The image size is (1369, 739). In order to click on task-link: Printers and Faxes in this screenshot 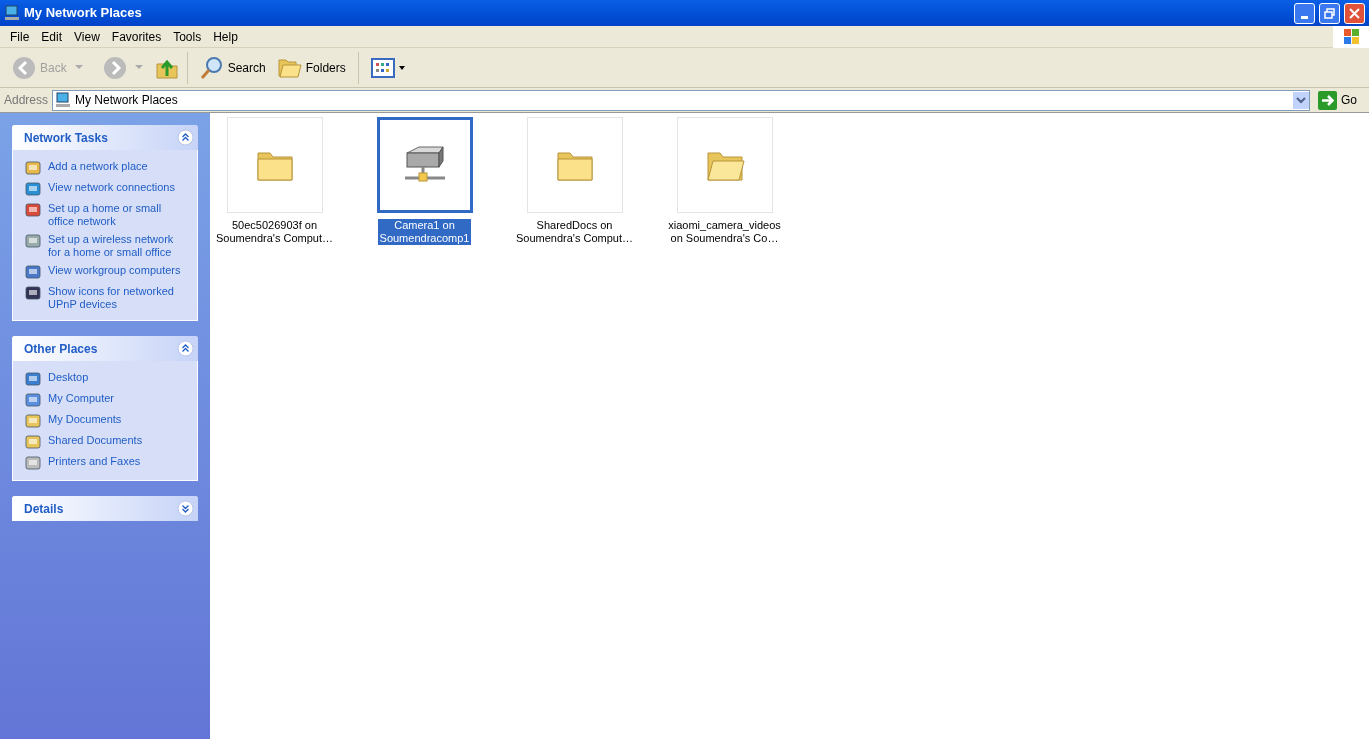, I will do `click(94, 461)`.